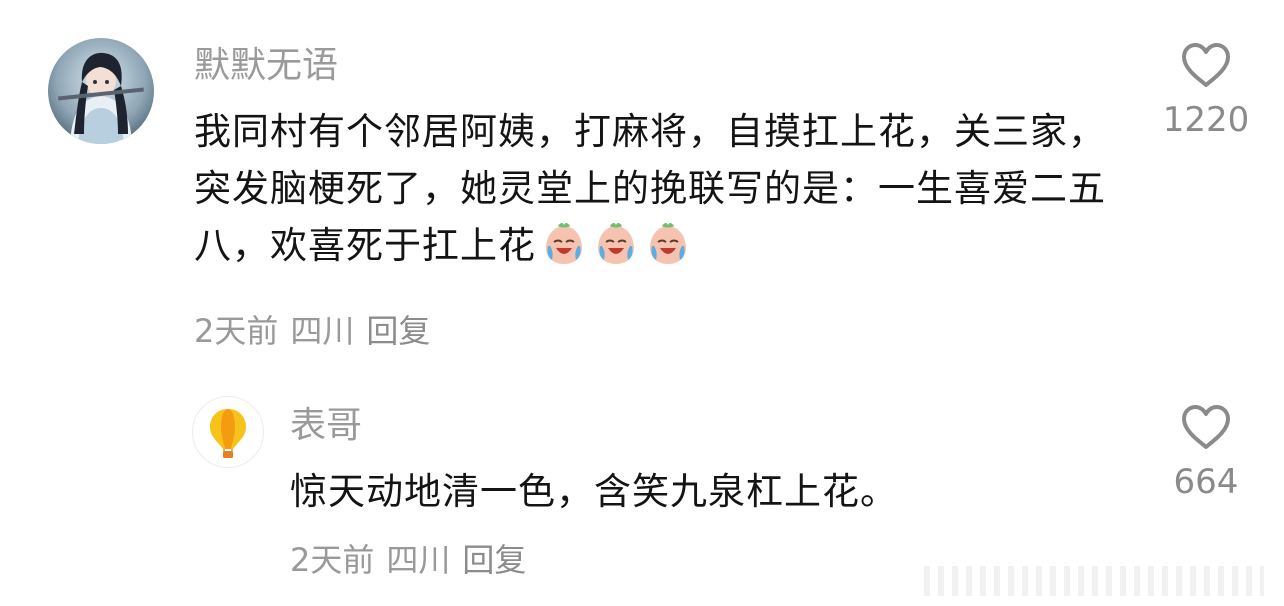  I want to click on comment-text: 惊天动地清一色，含笑九泉杠上花。, so click(594, 491).